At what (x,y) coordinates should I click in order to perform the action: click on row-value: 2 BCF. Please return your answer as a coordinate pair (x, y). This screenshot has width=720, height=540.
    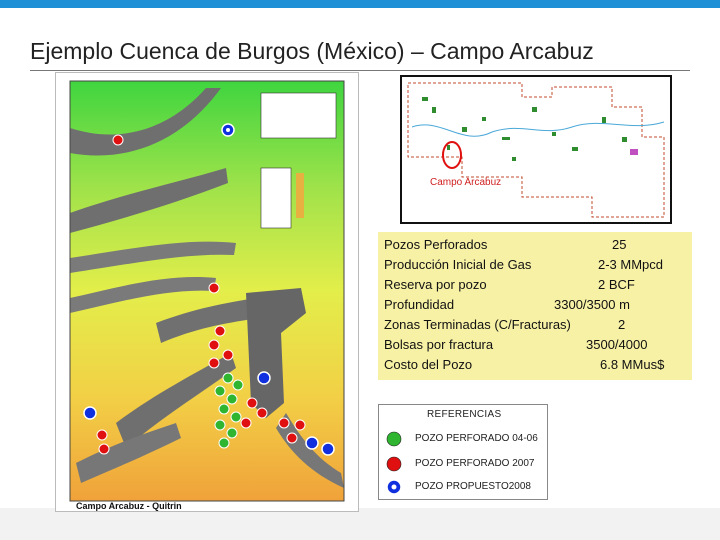
    Looking at the image, I should click on (616, 284).